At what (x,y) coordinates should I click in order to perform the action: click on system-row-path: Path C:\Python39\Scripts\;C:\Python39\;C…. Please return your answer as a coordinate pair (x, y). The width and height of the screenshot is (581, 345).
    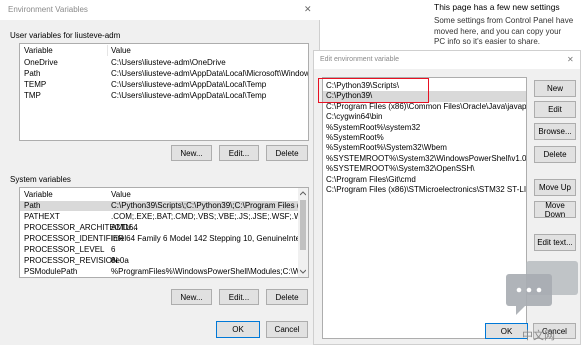
    Looking at the image, I should click on (159, 206).